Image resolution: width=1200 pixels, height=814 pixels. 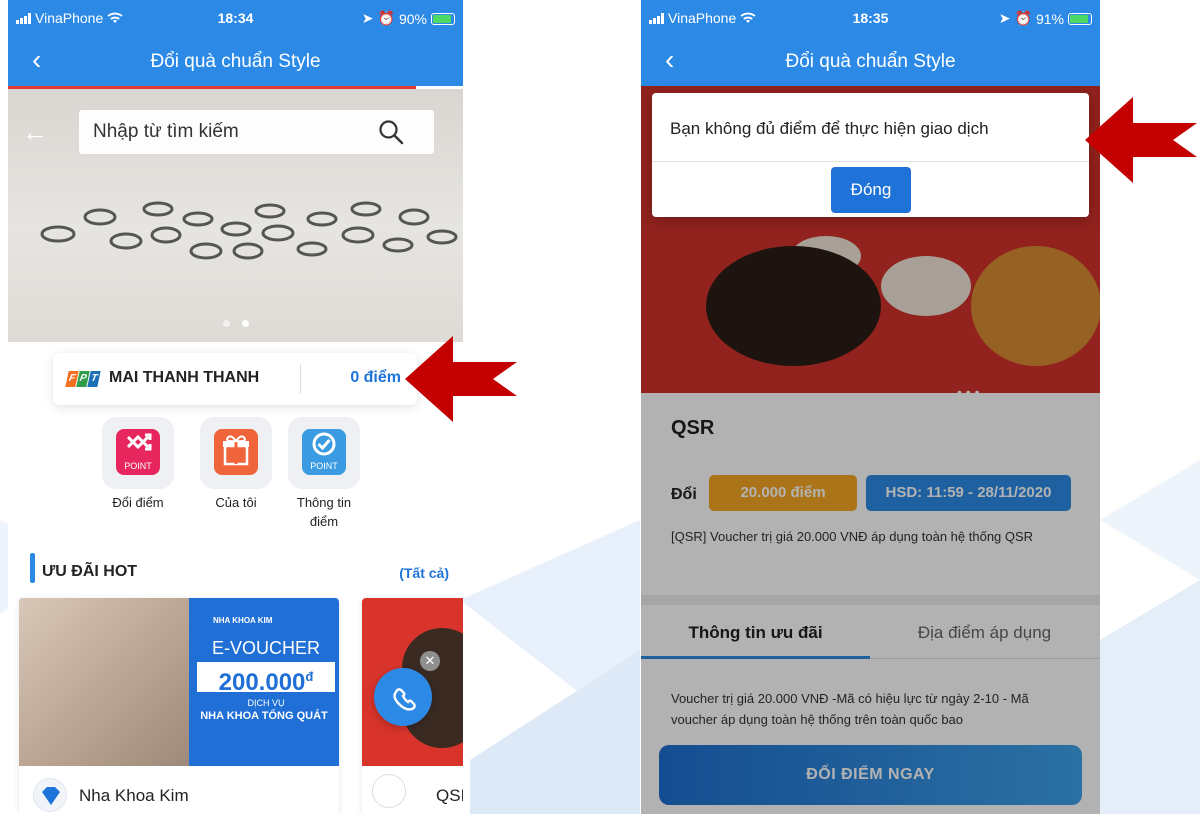 What do you see at coordinates (35, 132) in the screenshot?
I see `arrow-left-icon: ←` at bounding box center [35, 132].